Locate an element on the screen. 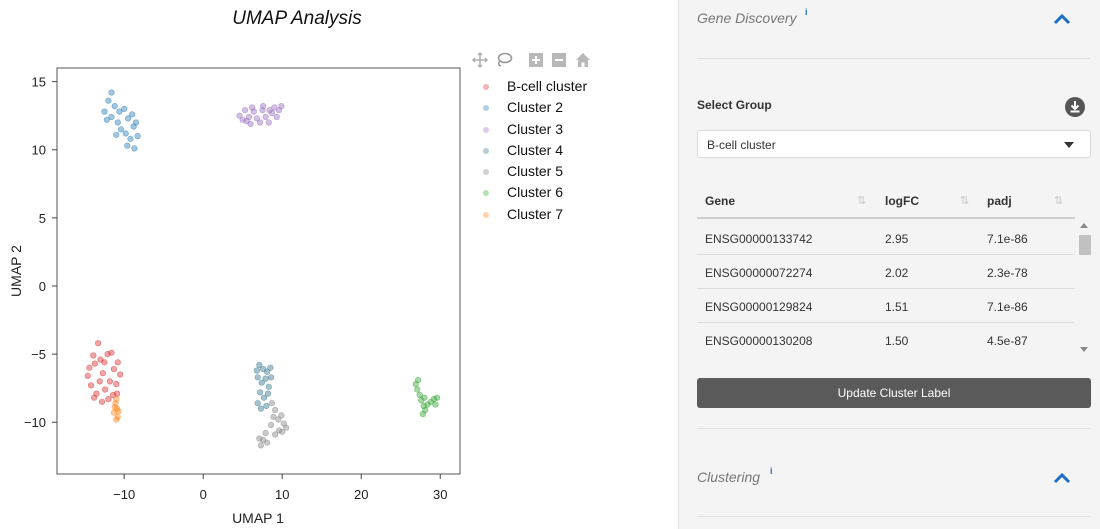 The width and height of the screenshot is (1100, 529). scroll-thumb is located at coordinates (1085, 245).